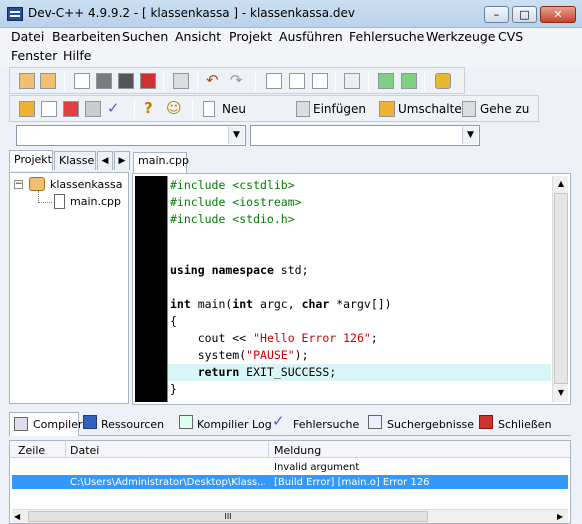 The height and width of the screenshot is (524, 582). Describe the element at coordinates (561, 393) in the screenshot. I see `scroll-down-icon: ▼` at that location.